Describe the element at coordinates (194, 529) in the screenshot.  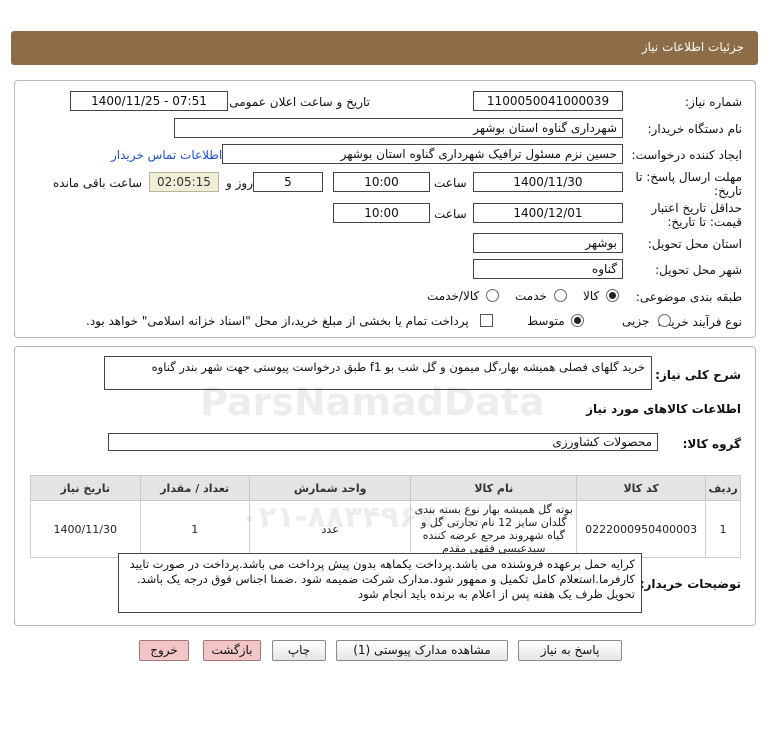
I see `cell-qty: 1` at that location.